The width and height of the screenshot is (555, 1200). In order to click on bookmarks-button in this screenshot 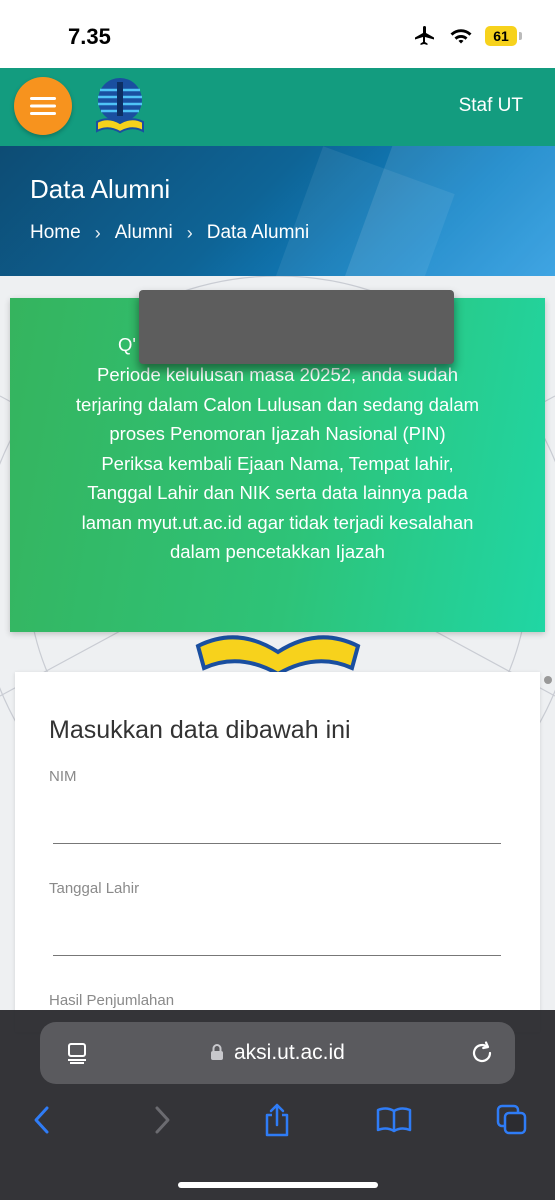, I will do `click(394, 1120)`.